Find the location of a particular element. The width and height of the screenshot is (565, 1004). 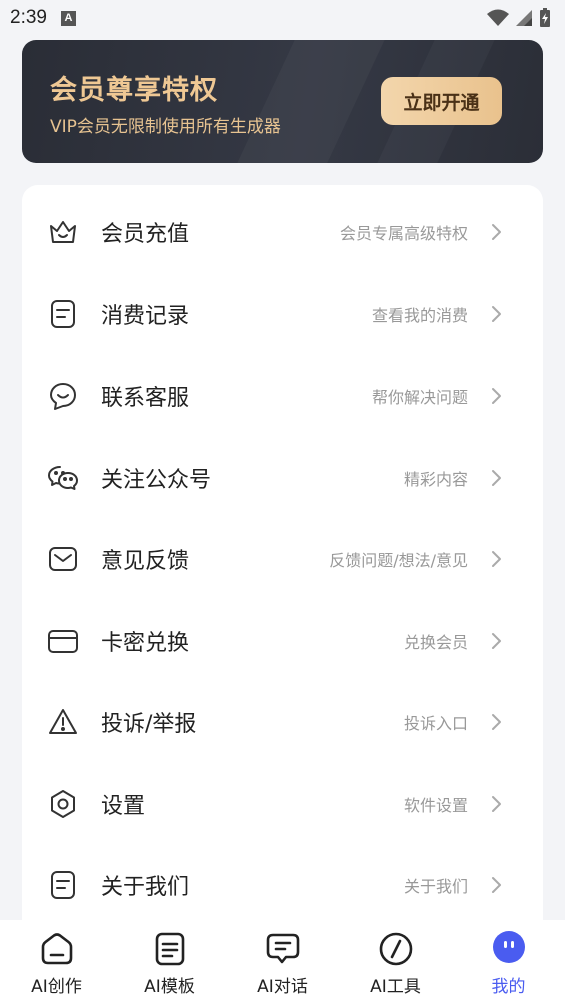

crown-icon is located at coordinates (63, 232).